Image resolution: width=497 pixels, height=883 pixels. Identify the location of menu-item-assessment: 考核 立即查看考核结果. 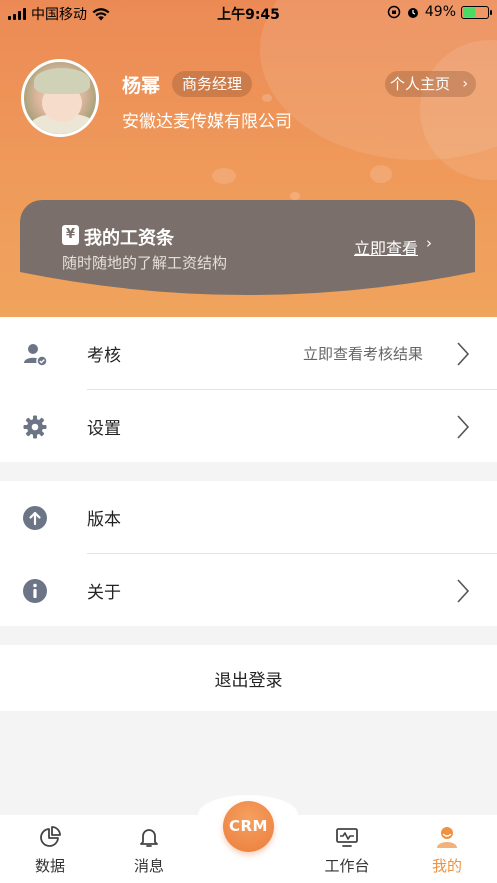
(248, 353).